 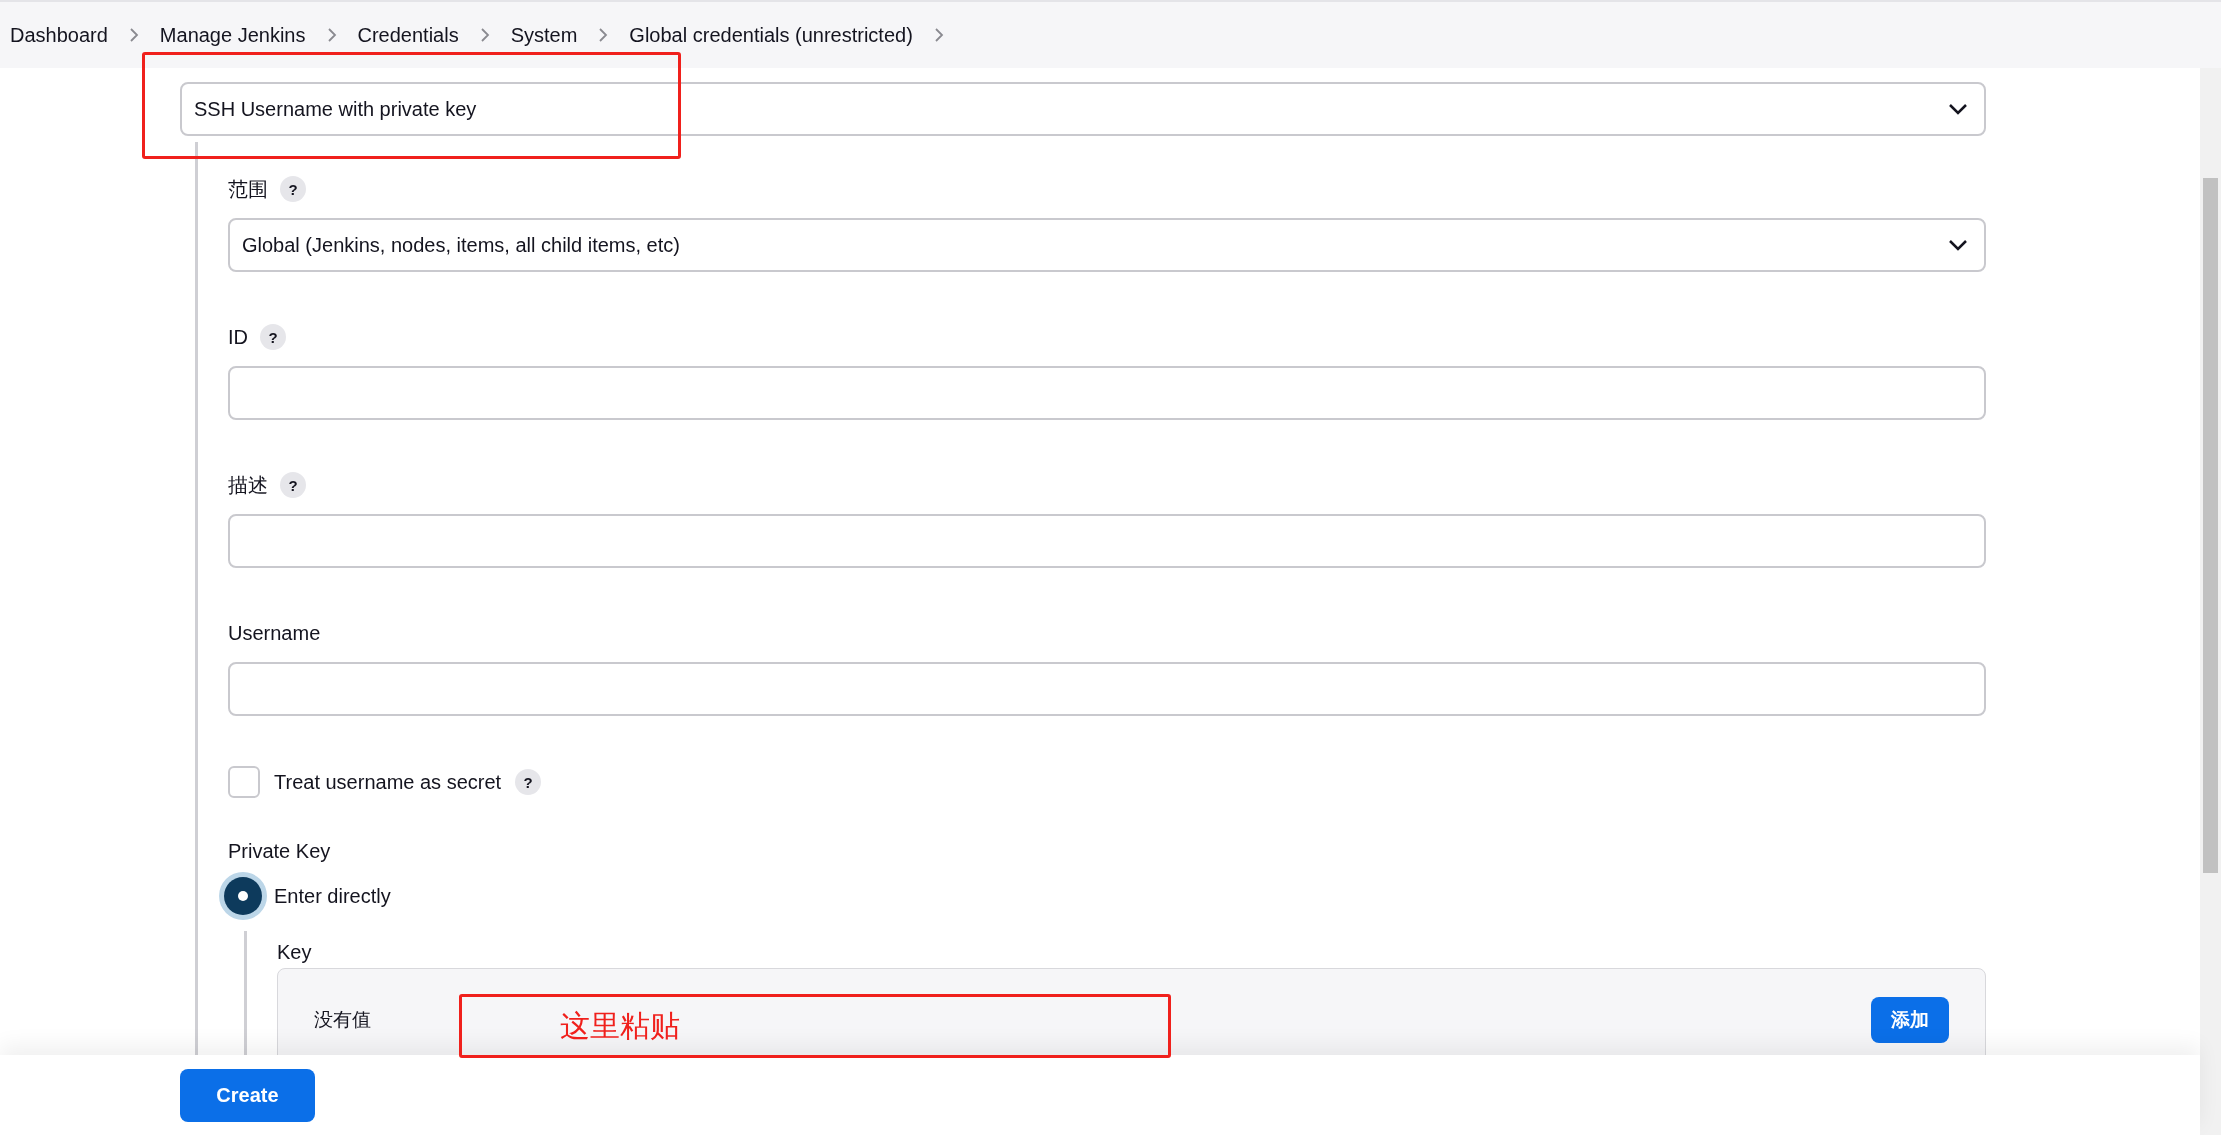 I want to click on field-label: 描述, so click(x=248, y=485).